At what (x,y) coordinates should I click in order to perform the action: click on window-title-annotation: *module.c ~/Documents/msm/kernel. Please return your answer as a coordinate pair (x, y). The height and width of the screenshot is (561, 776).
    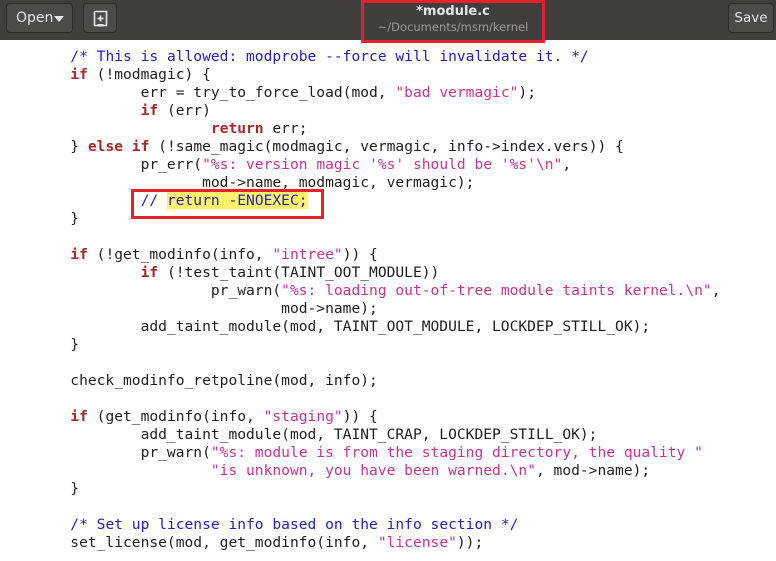
    Looking at the image, I should click on (453, 21).